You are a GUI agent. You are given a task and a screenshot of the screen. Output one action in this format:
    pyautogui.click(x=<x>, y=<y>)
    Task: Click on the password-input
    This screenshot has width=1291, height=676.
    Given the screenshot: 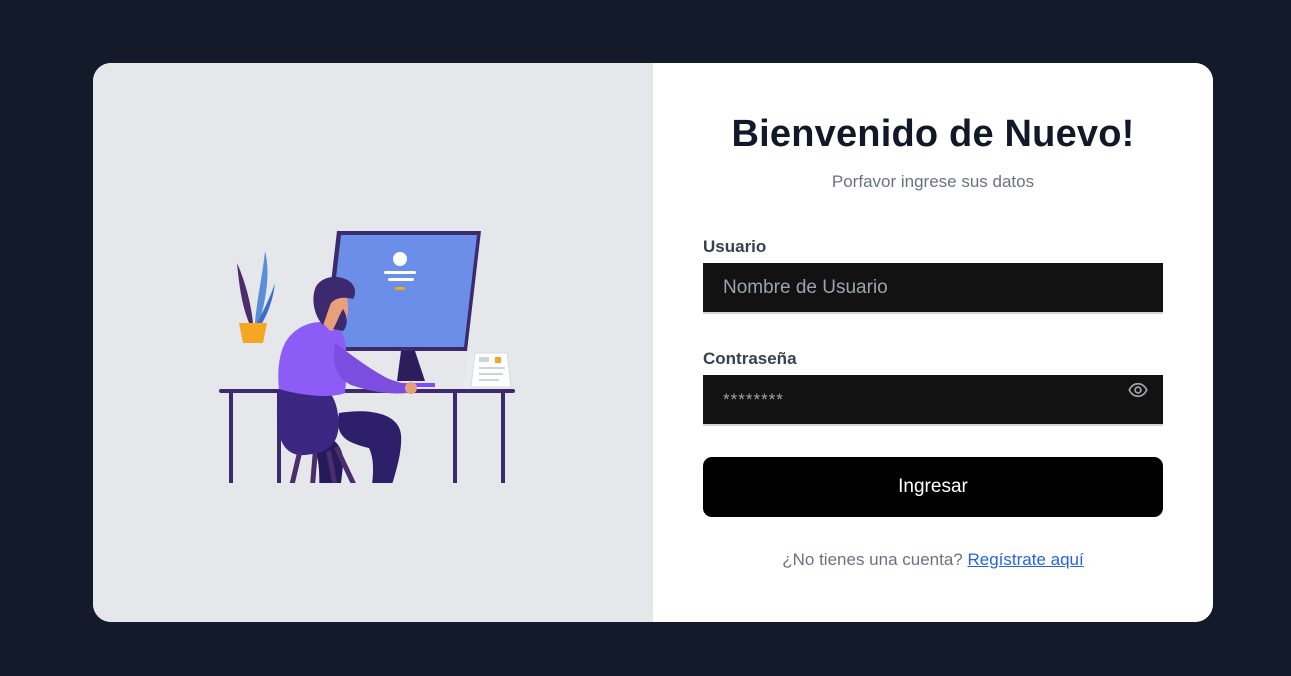 What is the action you would take?
    pyautogui.click(x=943, y=399)
    